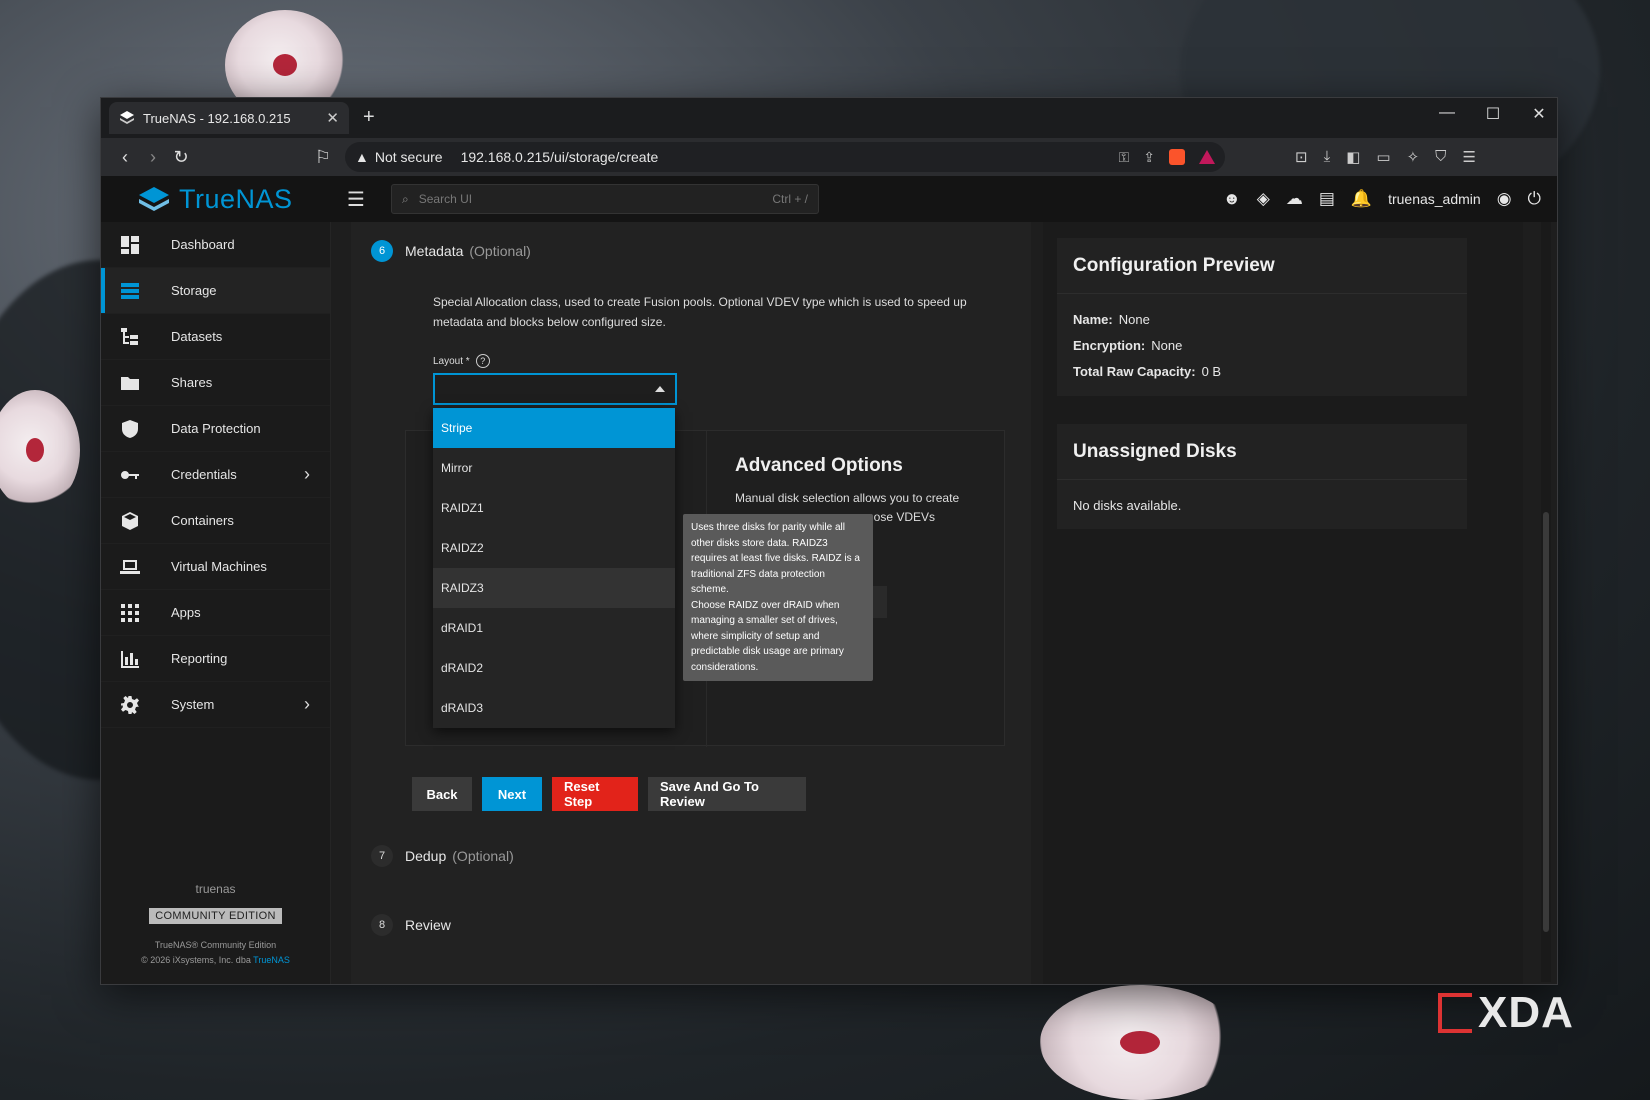 The image size is (1650, 1100). I want to click on option-raidz1: RAIDZ1, so click(554, 508).